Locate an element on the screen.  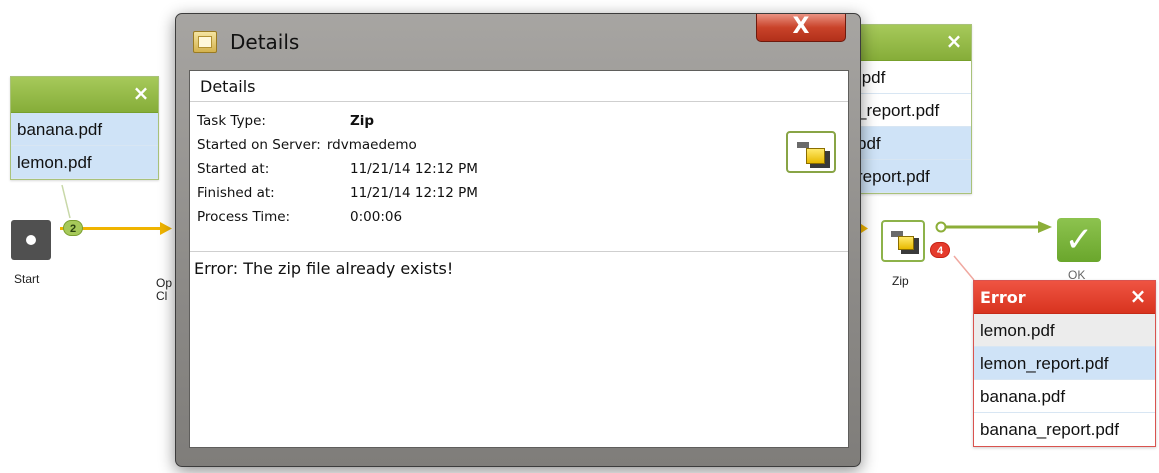
zip-node is located at coordinates (903, 241).